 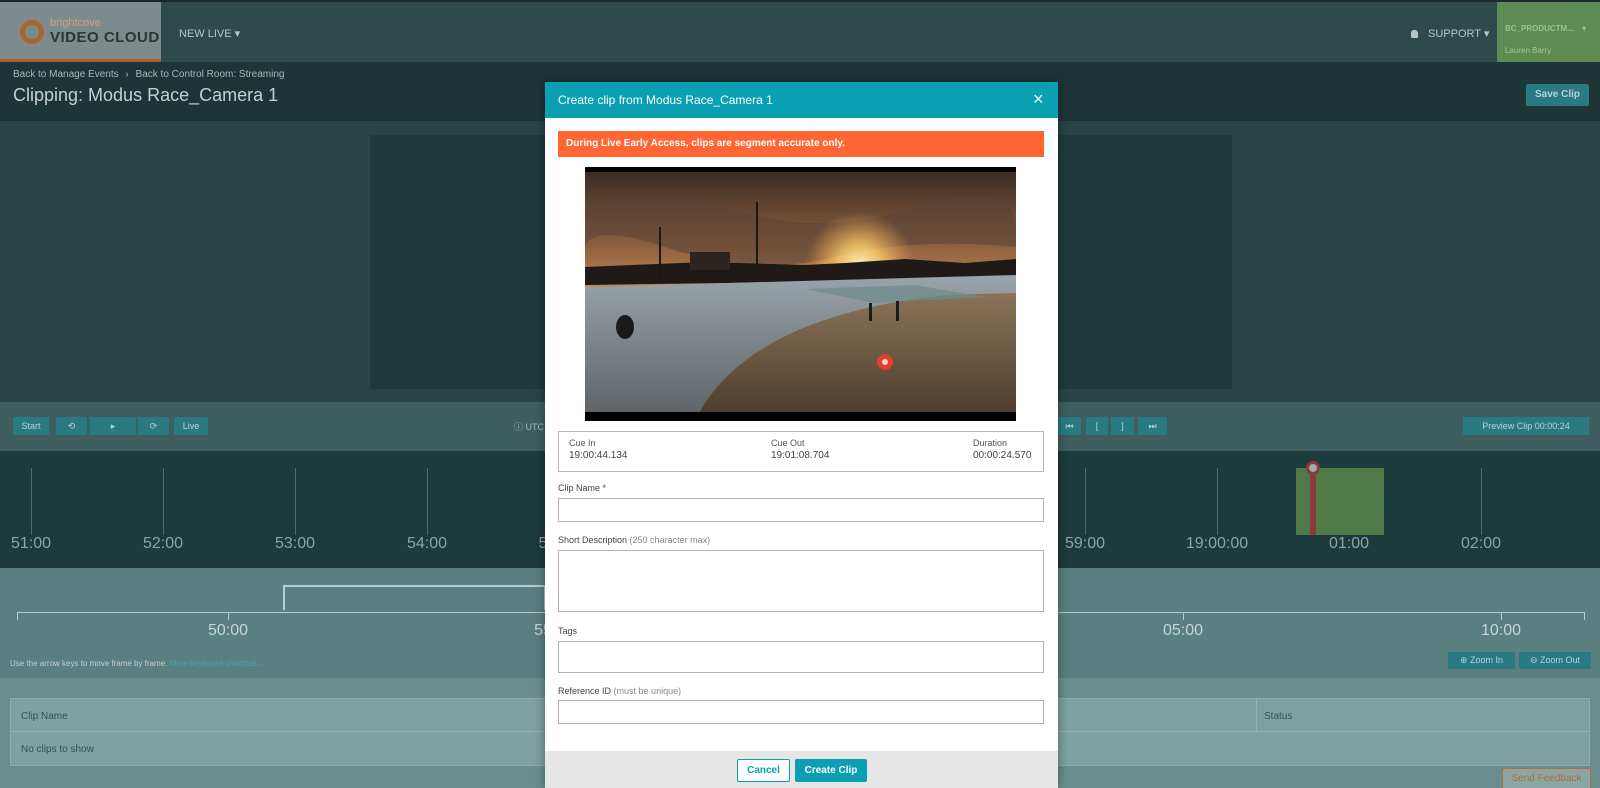 I want to click on duration: Duration 00:00:24.570, so click(x=1002, y=449).